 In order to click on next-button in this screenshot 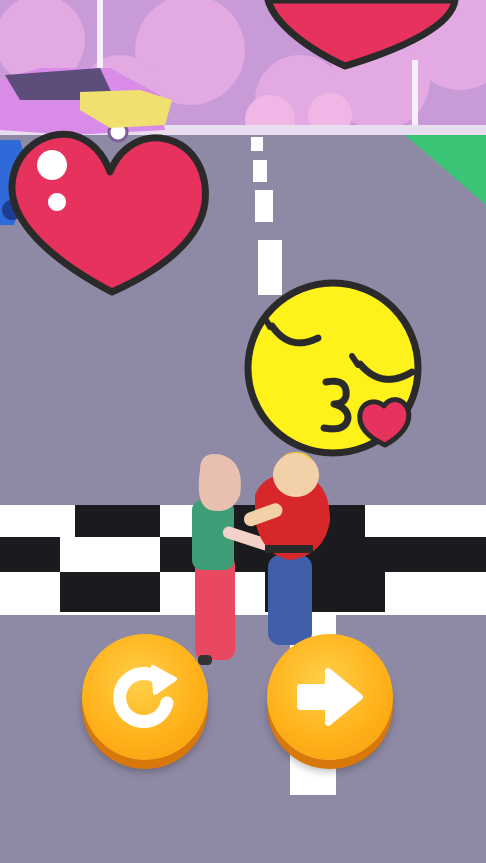, I will do `click(330, 697)`.